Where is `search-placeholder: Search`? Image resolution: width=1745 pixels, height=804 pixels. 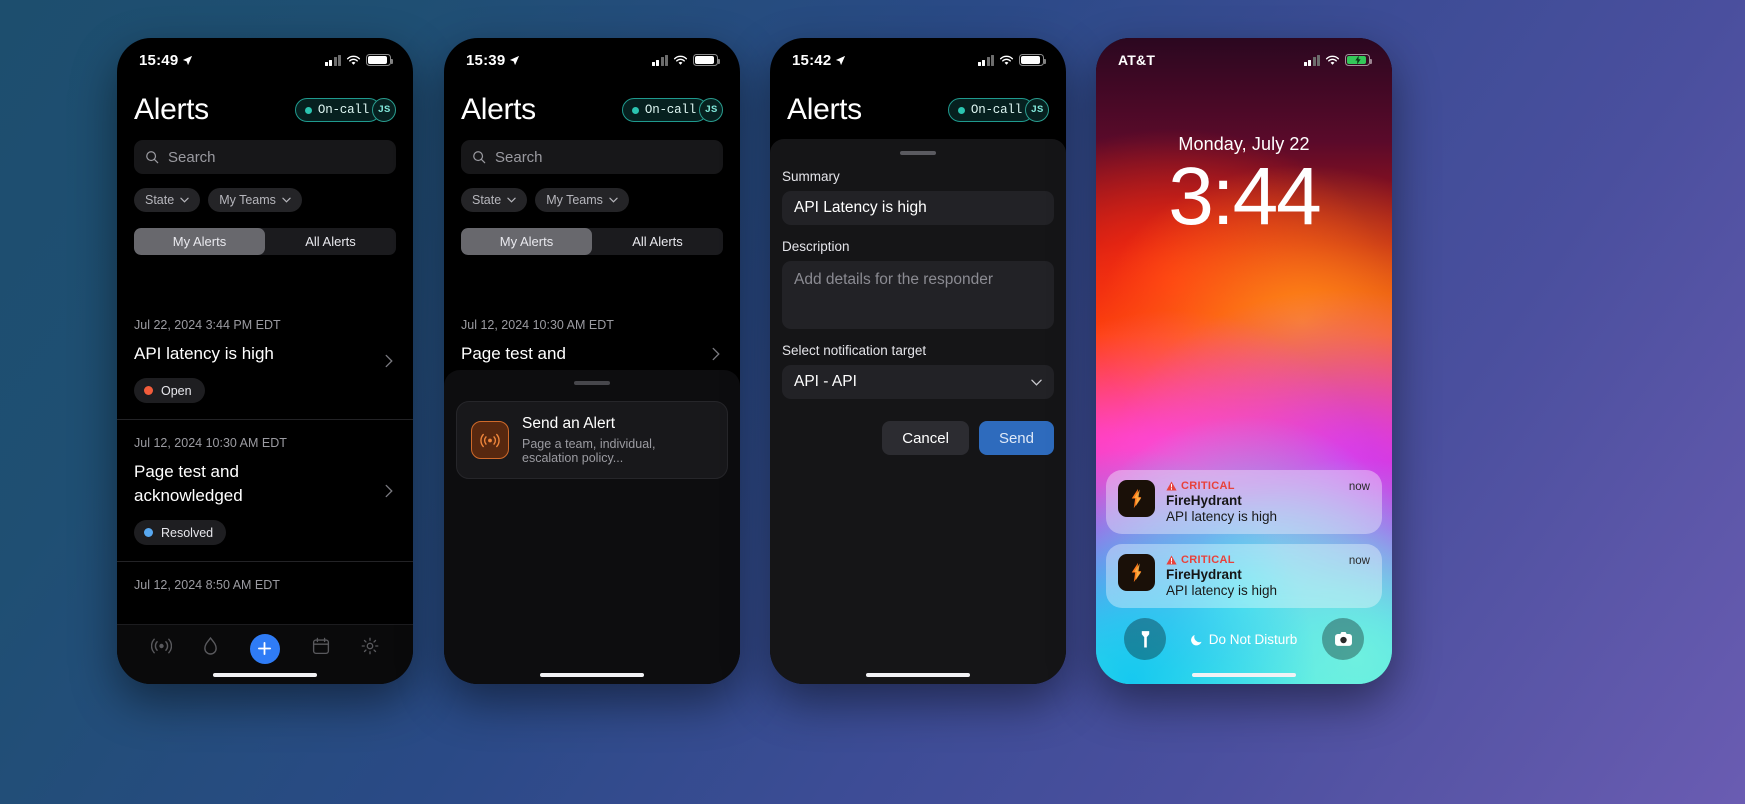
search-placeholder: Search is located at coordinates (192, 157).